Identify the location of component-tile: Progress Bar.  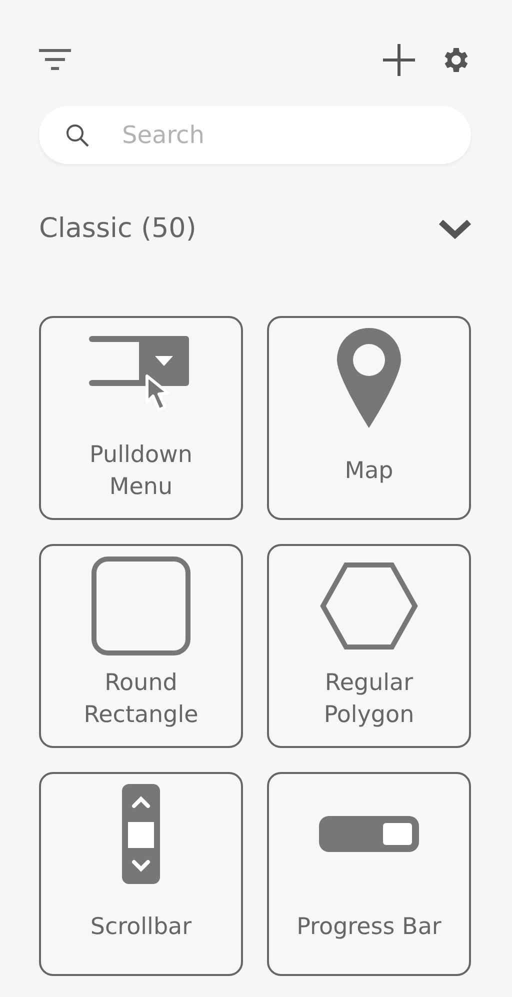
(369, 874).